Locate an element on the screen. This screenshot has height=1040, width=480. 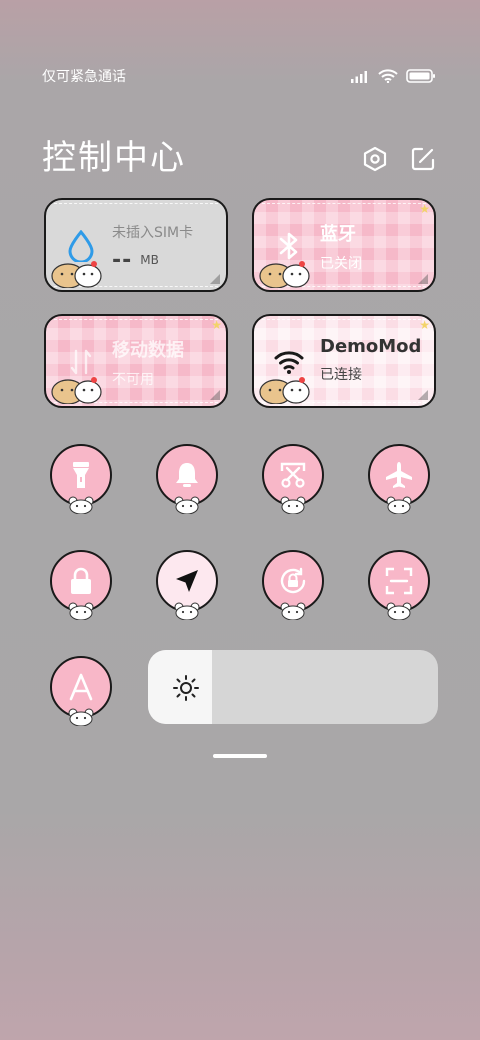
battery-icon is located at coordinates (420, 76).